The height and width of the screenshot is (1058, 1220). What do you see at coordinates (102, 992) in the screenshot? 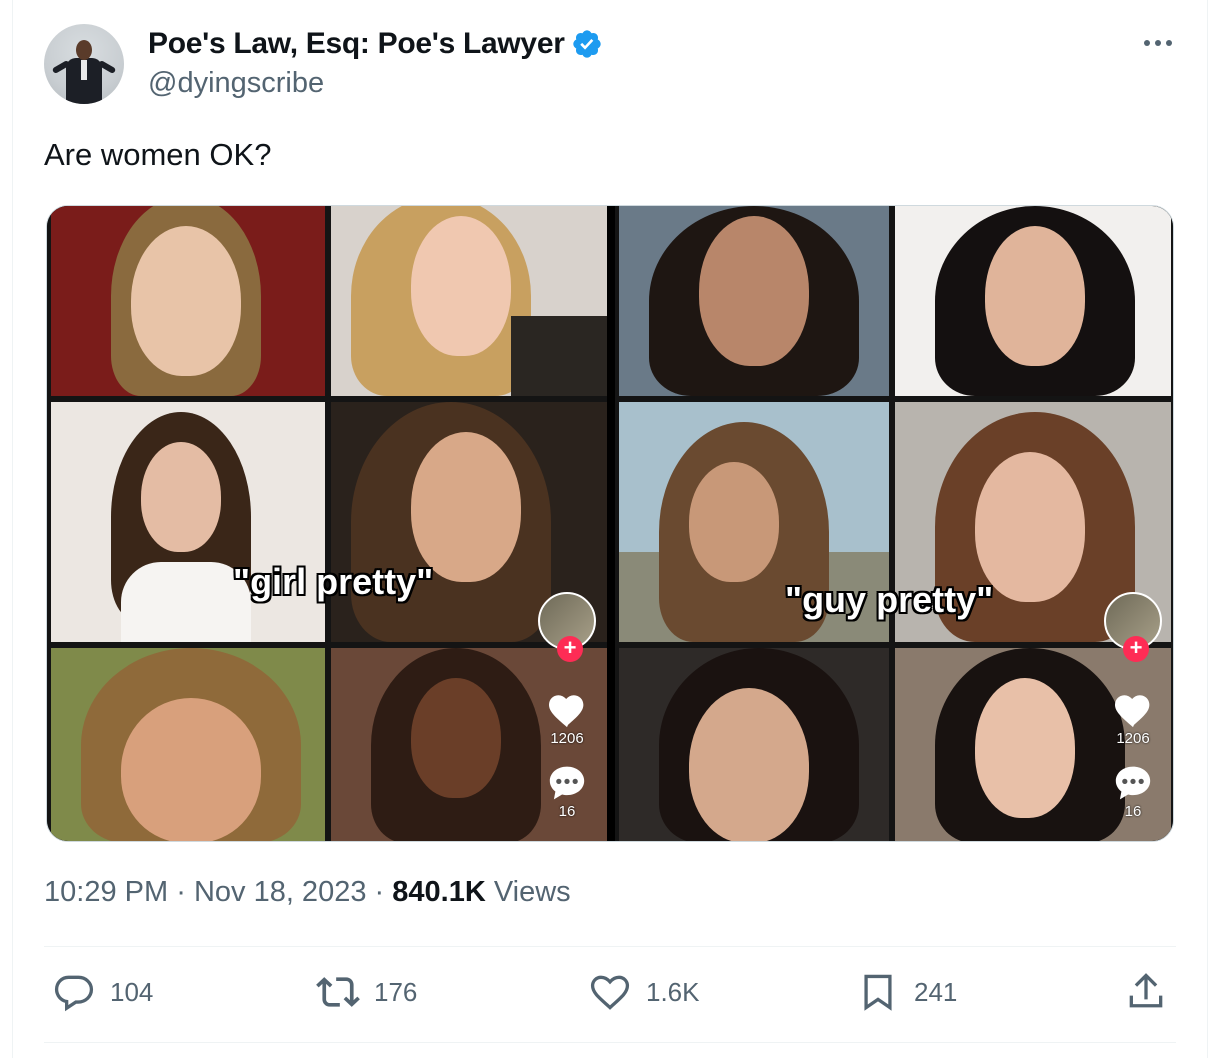
I see `reply-button: 104` at bounding box center [102, 992].